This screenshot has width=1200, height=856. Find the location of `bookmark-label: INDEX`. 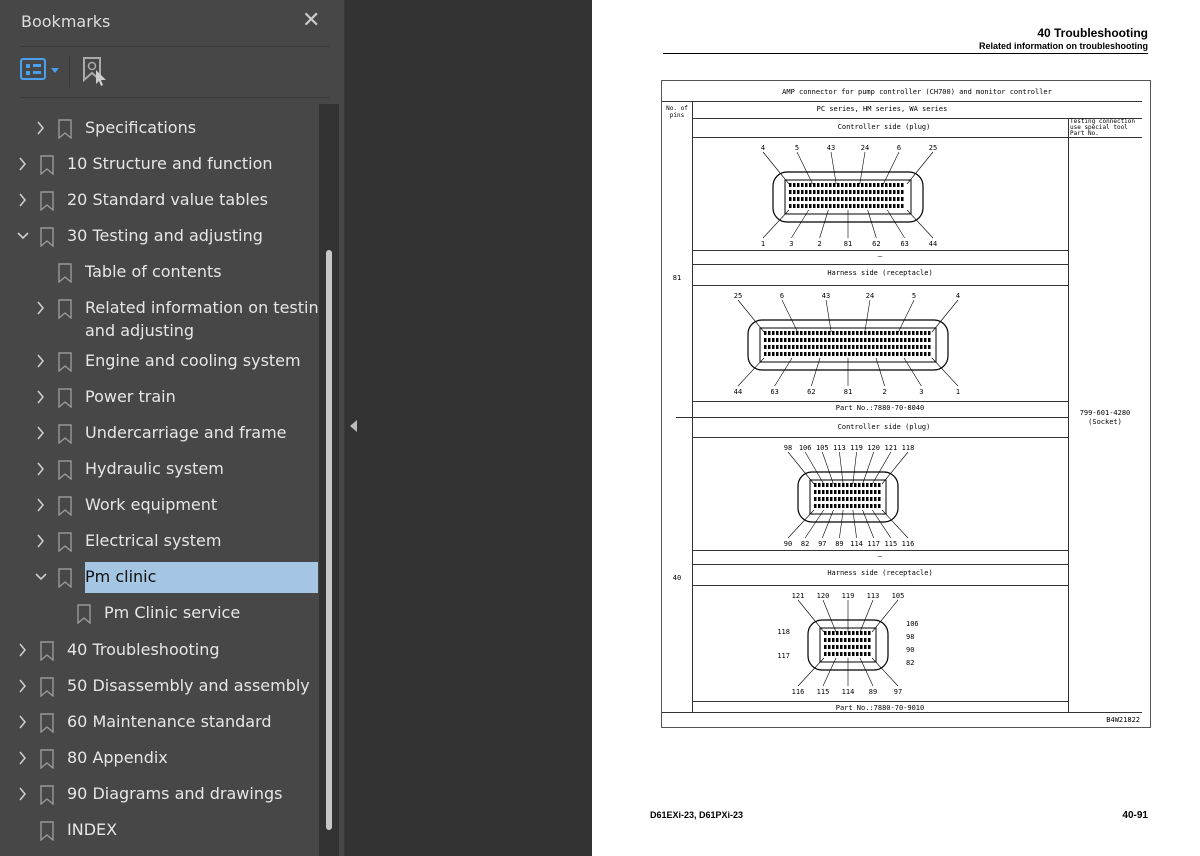

bookmark-label: INDEX is located at coordinates (92, 829).